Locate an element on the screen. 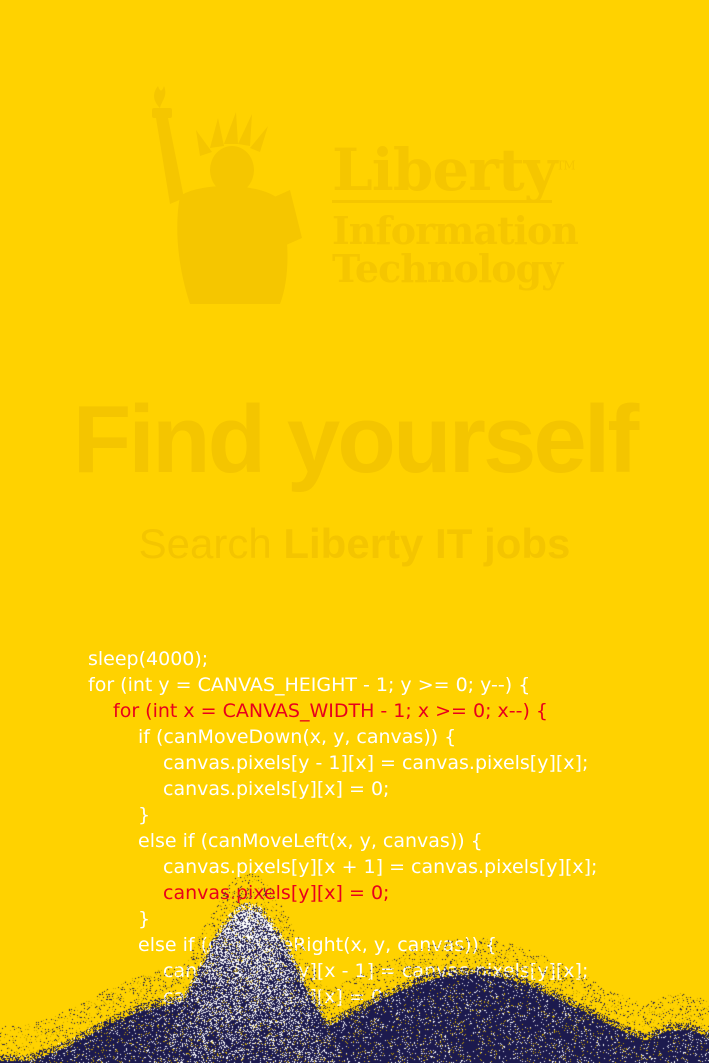  logo-line-technology: Technology is located at coordinates (447, 268).